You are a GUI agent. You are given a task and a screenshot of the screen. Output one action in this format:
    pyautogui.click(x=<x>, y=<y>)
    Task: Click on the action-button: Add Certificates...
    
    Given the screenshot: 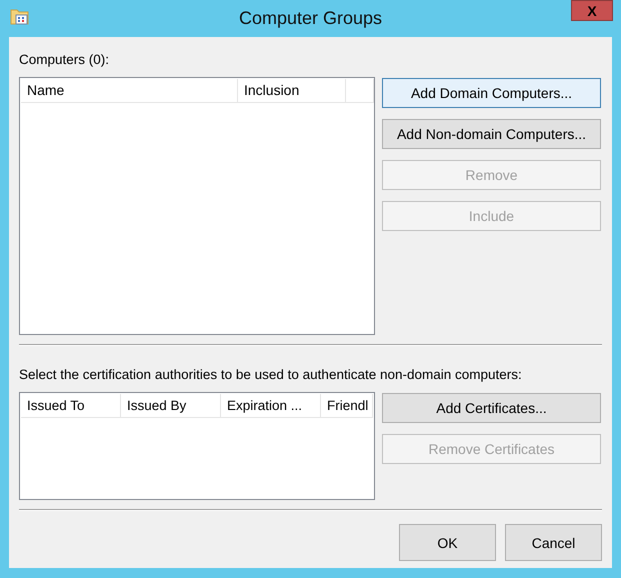 What is the action you would take?
    pyautogui.click(x=491, y=408)
    